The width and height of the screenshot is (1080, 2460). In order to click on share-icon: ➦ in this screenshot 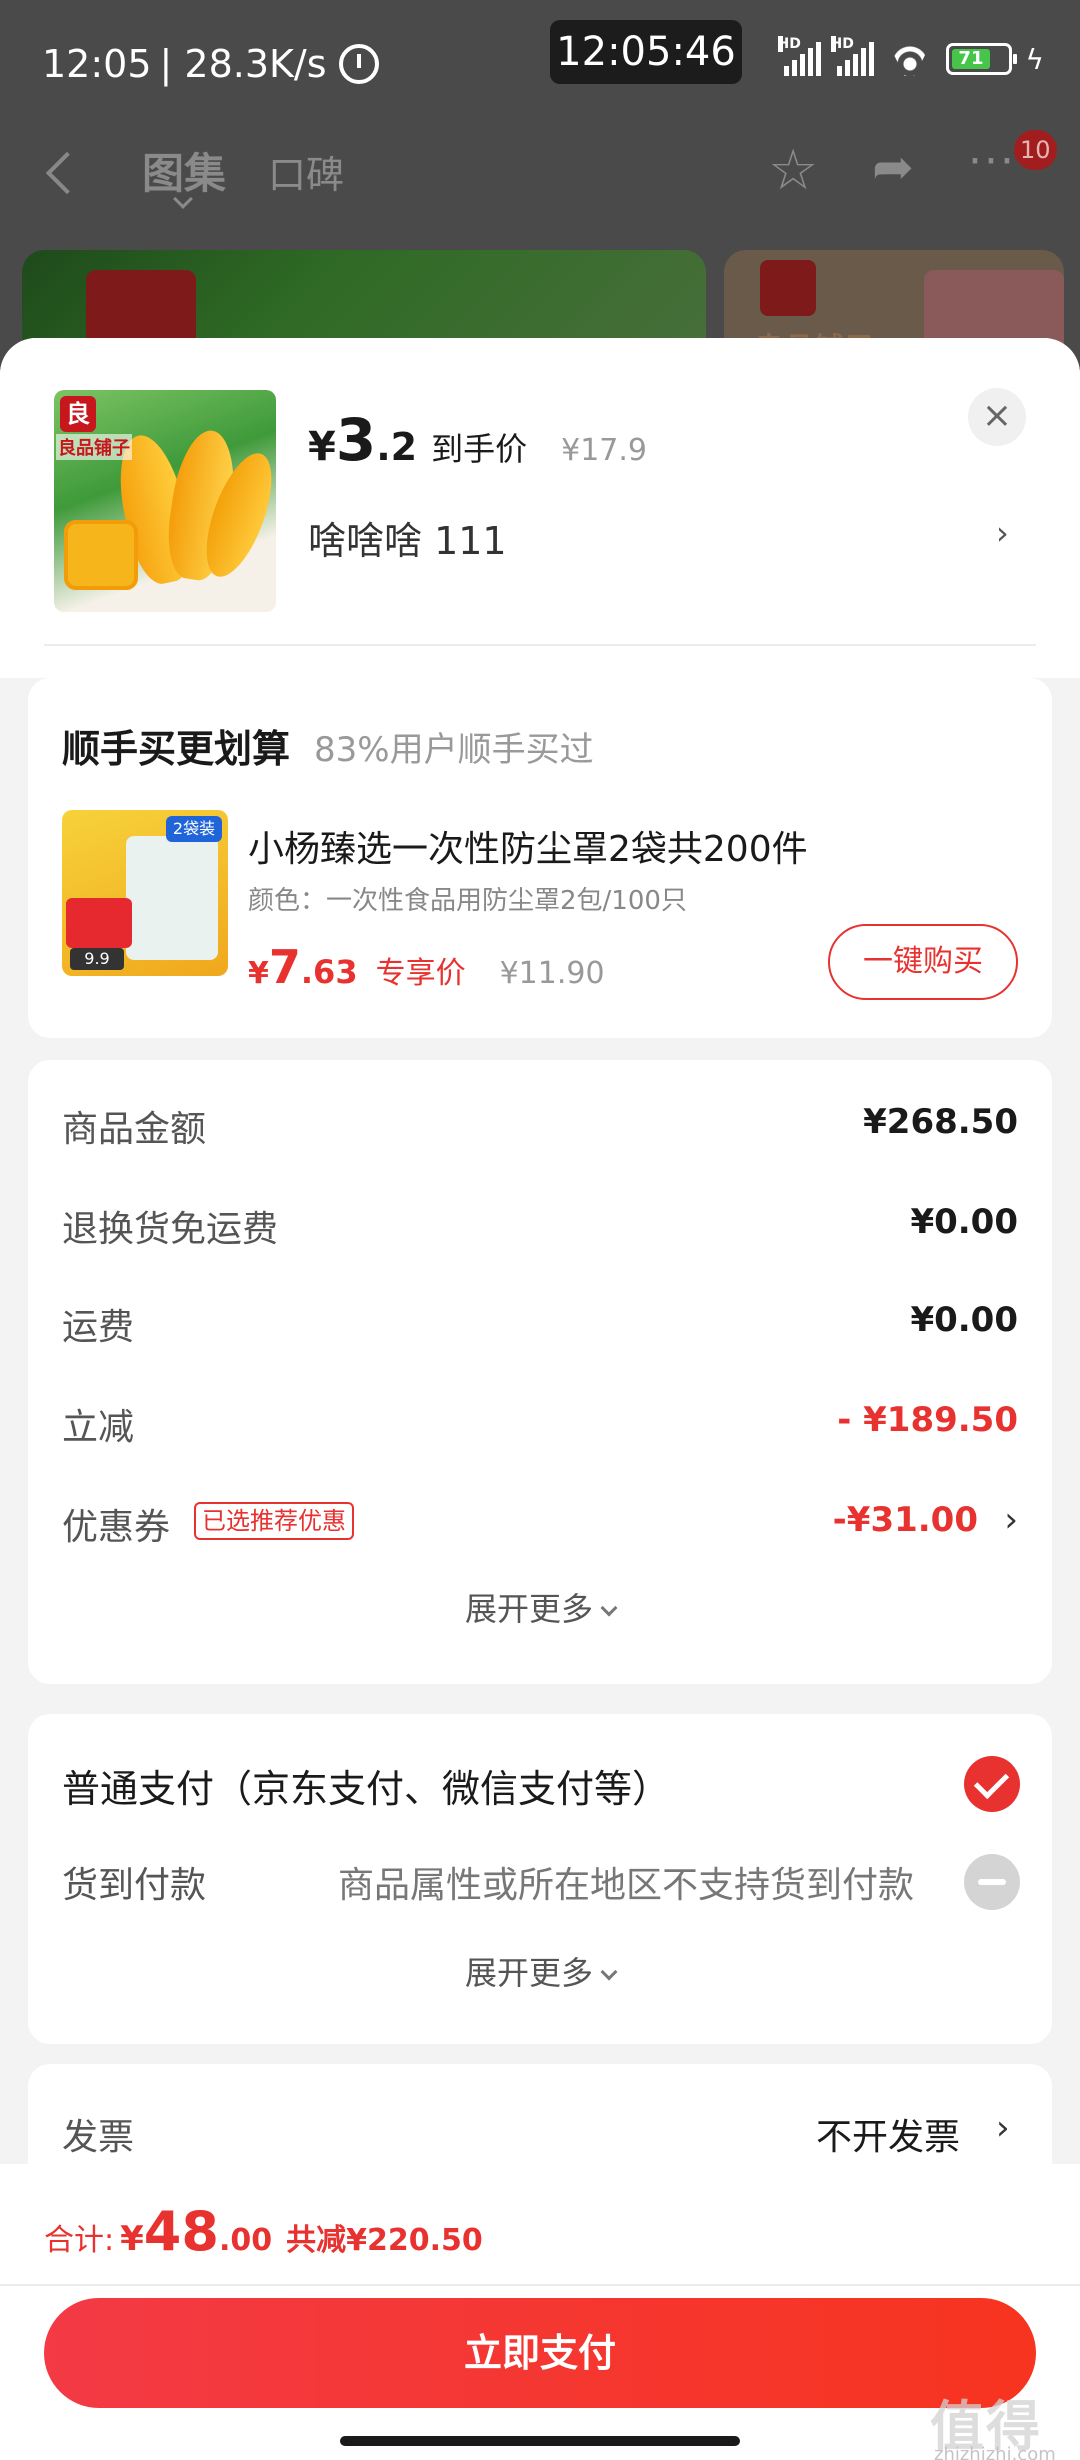, I will do `click(893, 167)`.